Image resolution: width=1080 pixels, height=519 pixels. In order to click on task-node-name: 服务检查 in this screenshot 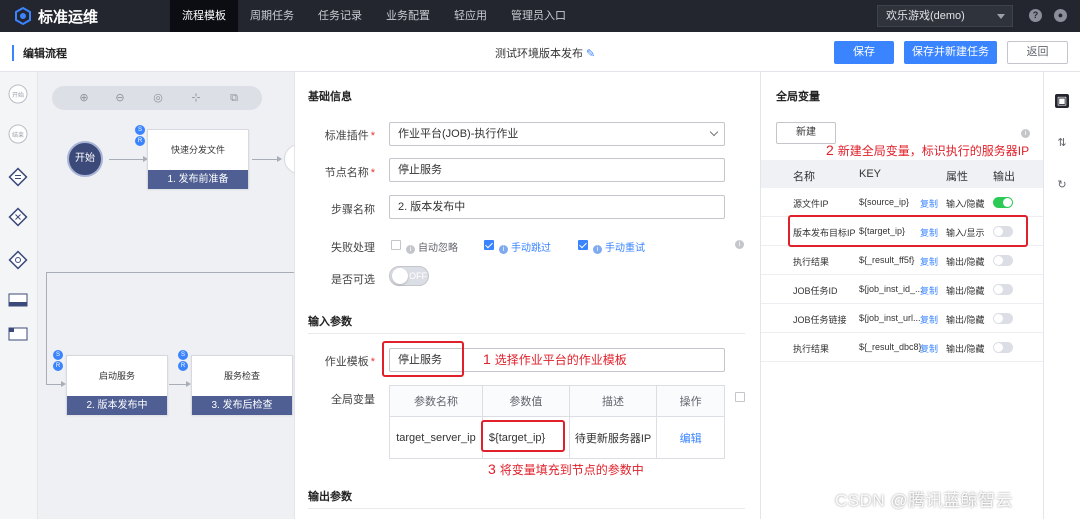, I will do `click(241, 376)`.